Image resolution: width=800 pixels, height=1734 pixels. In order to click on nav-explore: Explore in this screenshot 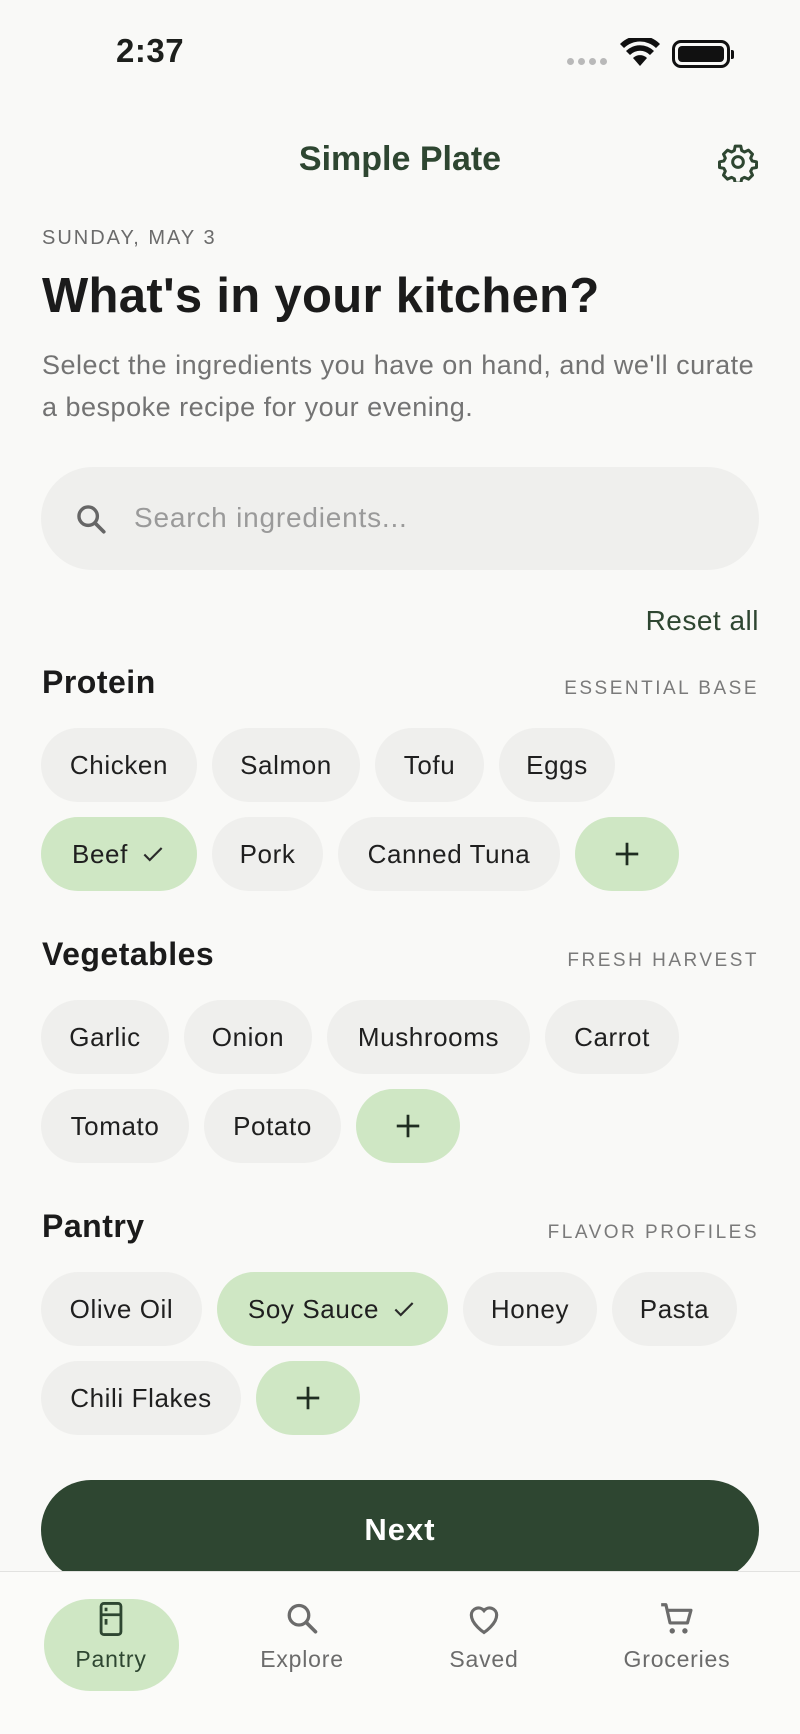, I will do `click(302, 1636)`.